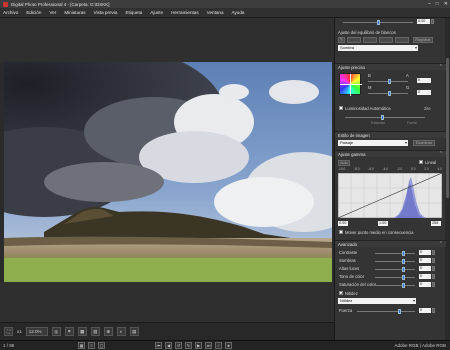 The width and height of the screenshot is (450, 350). What do you see at coordinates (341, 232) in the screenshot?
I see `move-midpoint-checkbox` at bounding box center [341, 232].